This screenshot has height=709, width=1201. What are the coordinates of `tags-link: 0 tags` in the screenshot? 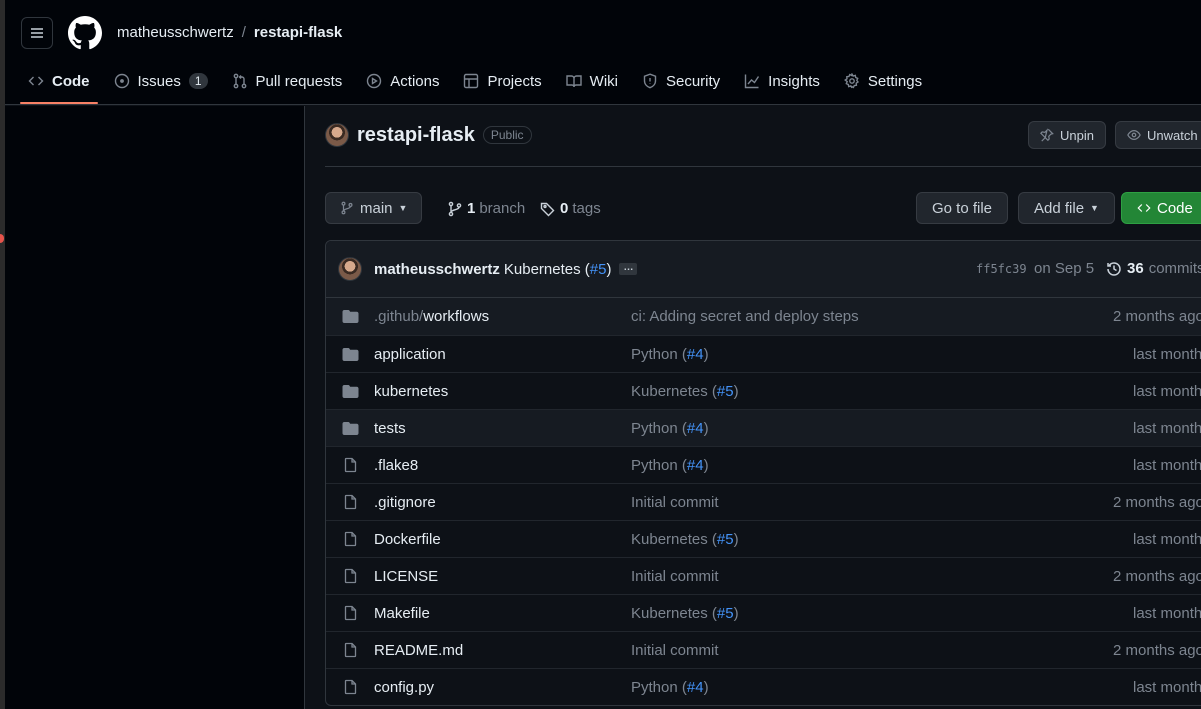 It's located at (570, 208).